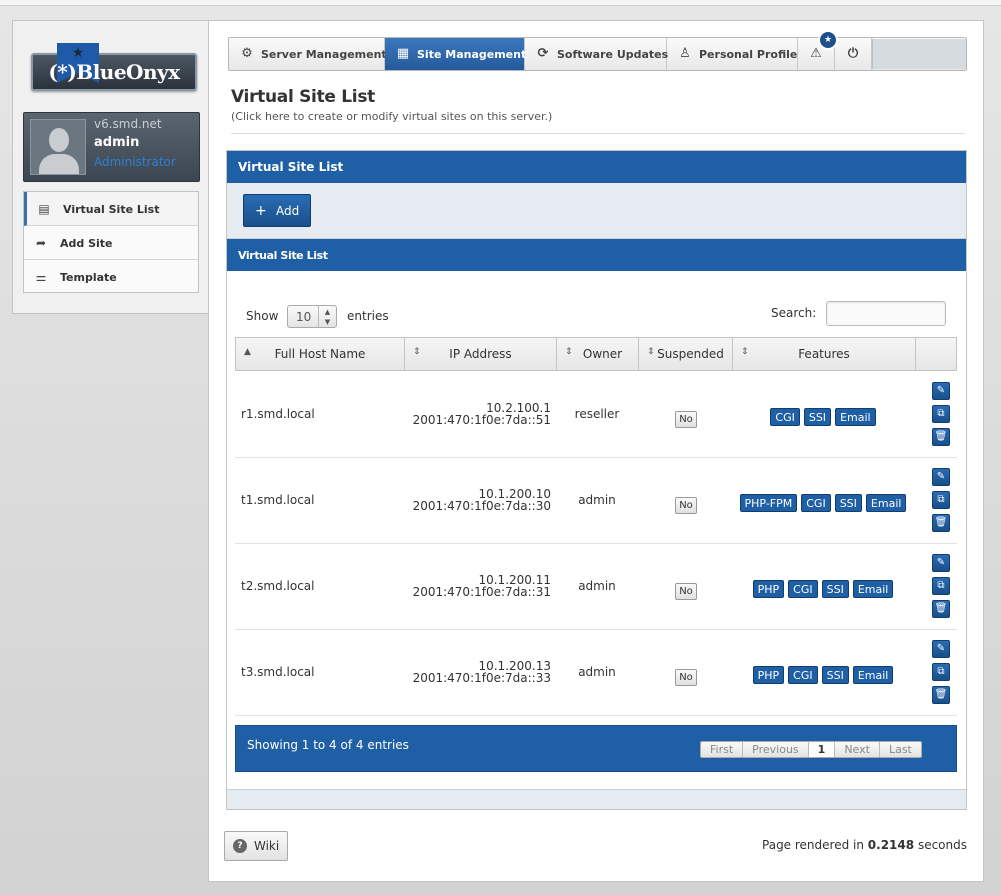 The image size is (1001, 895). What do you see at coordinates (828, 40) in the screenshot?
I see `notification-badge: ★` at bounding box center [828, 40].